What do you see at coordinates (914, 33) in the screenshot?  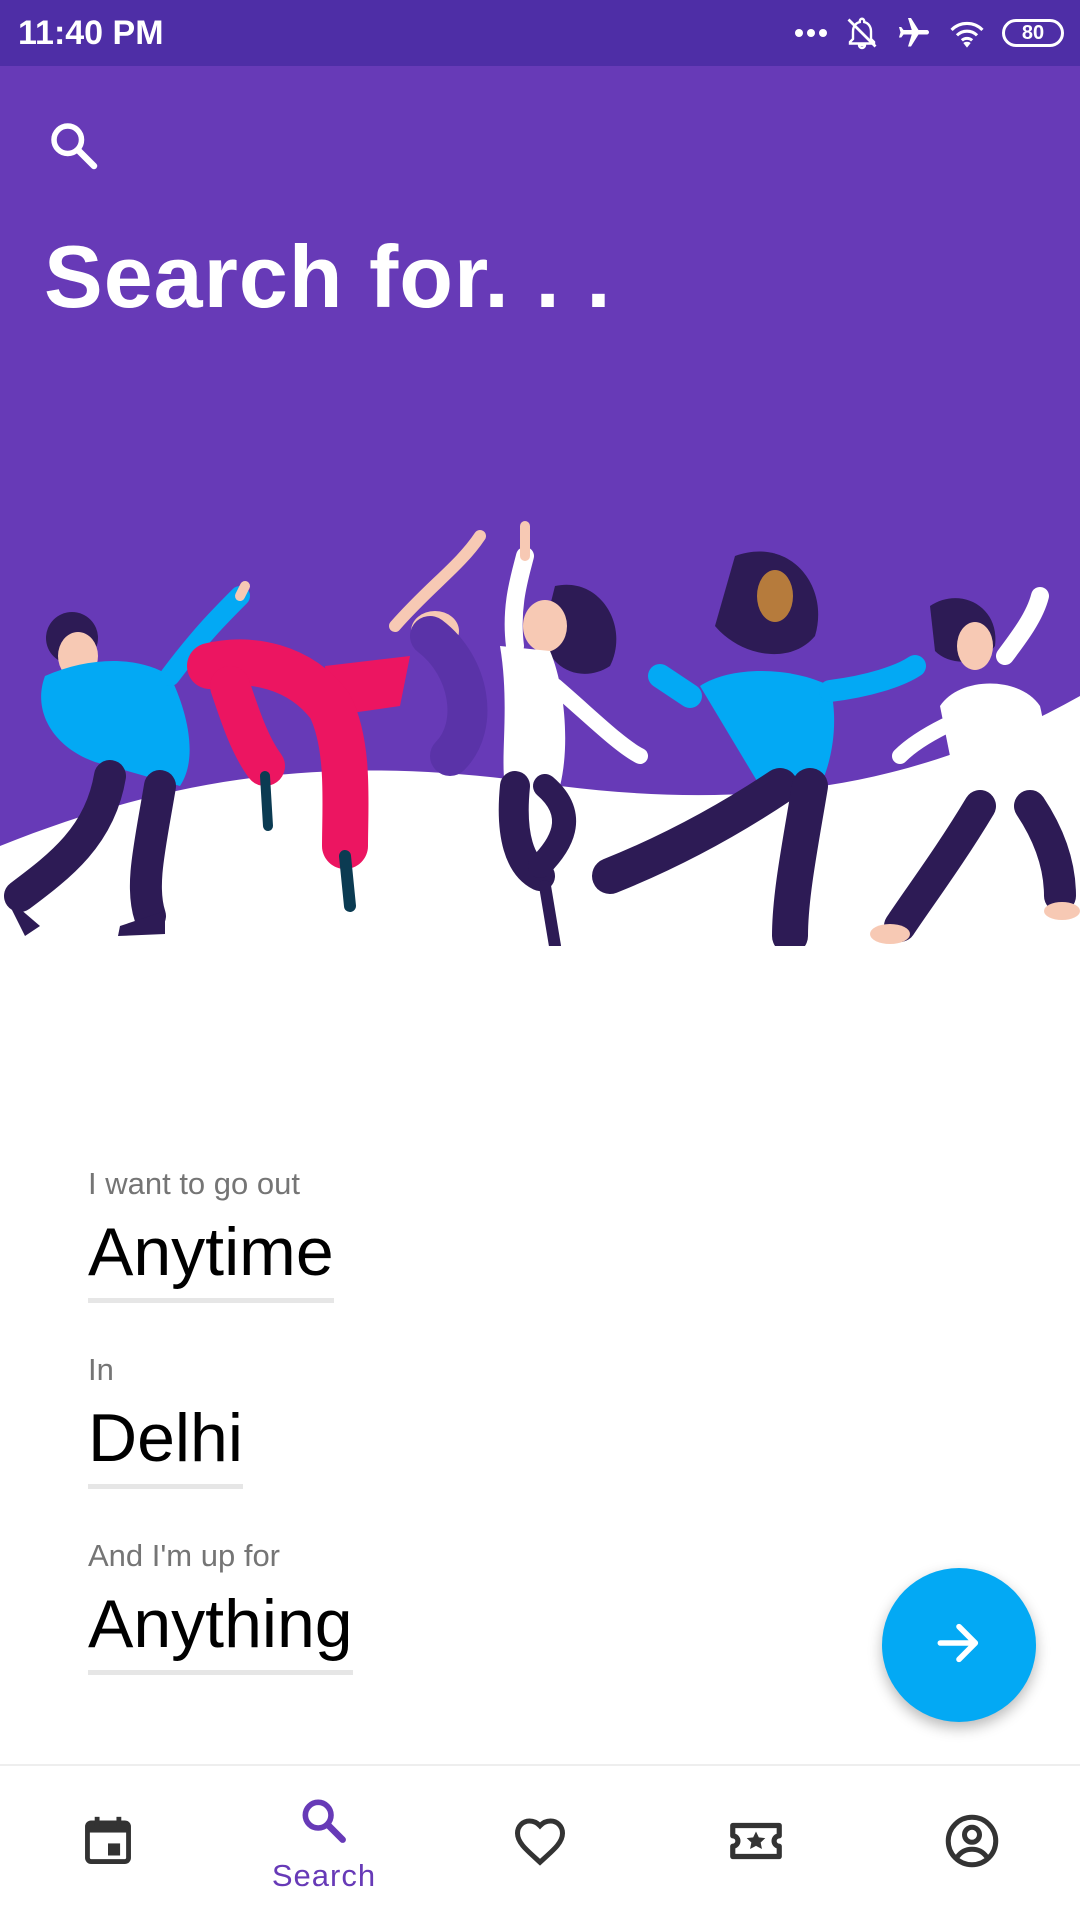 I see `airplane-mode-icon` at bounding box center [914, 33].